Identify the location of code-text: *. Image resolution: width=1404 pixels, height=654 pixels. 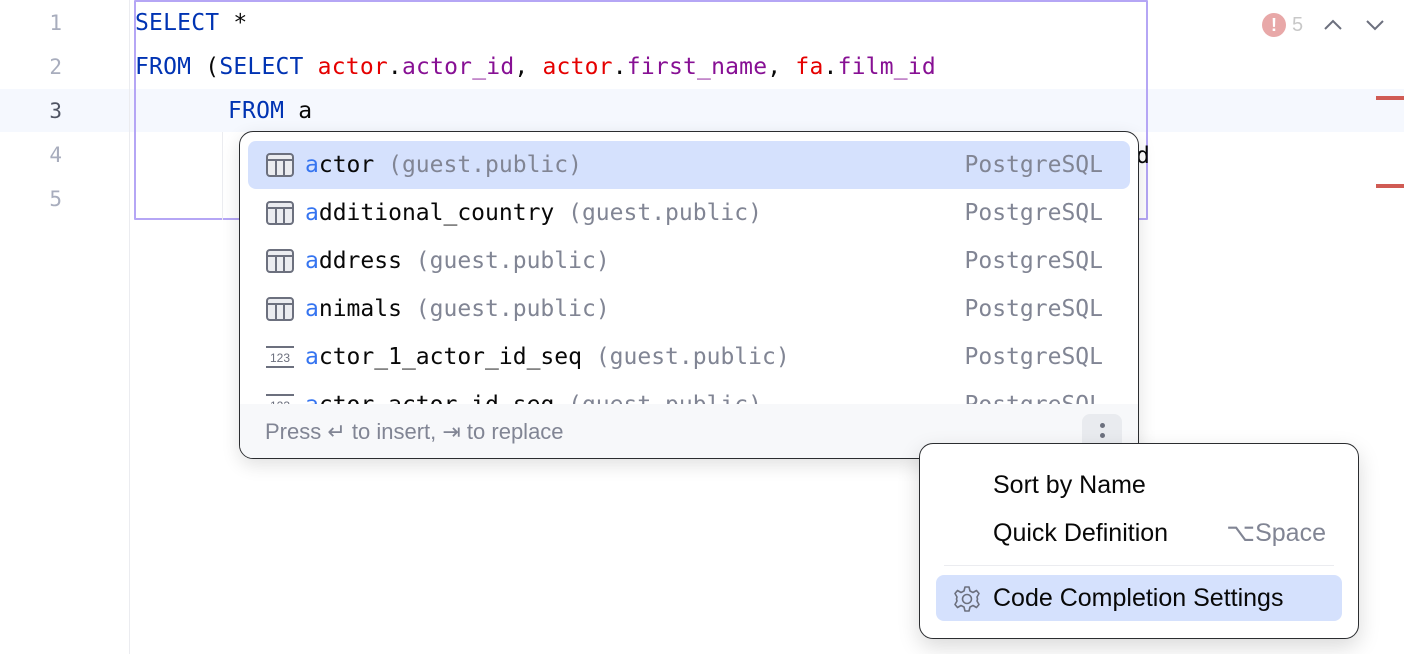
(233, 23).